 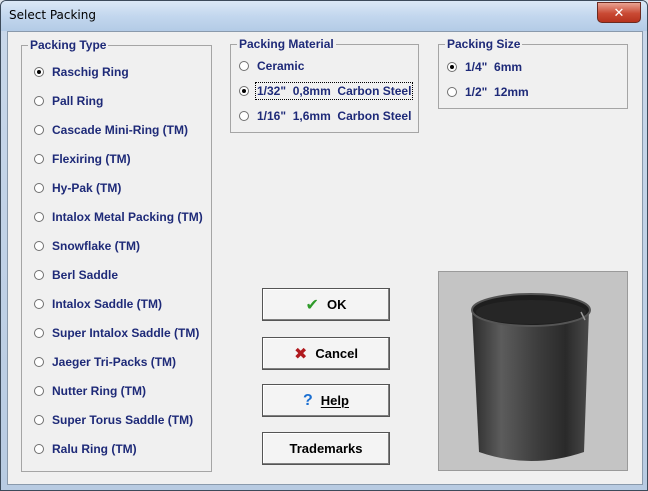 I want to click on packing-material-option: Ceramic, so click(x=271, y=66).